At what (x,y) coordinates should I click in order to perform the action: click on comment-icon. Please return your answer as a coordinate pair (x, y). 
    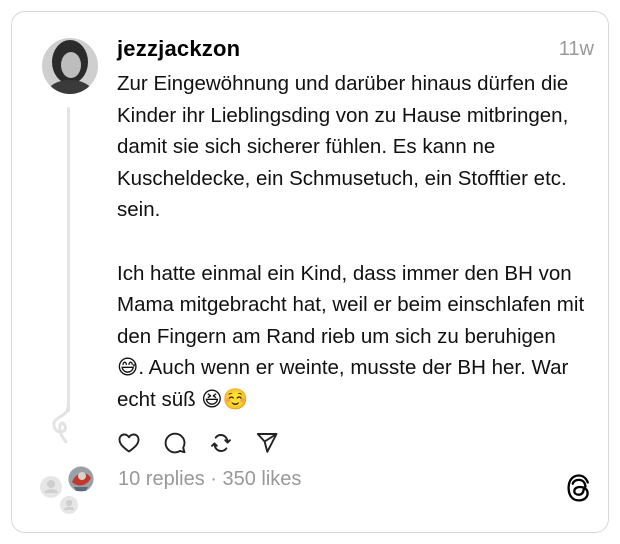
    Looking at the image, I should click on (175, 443).